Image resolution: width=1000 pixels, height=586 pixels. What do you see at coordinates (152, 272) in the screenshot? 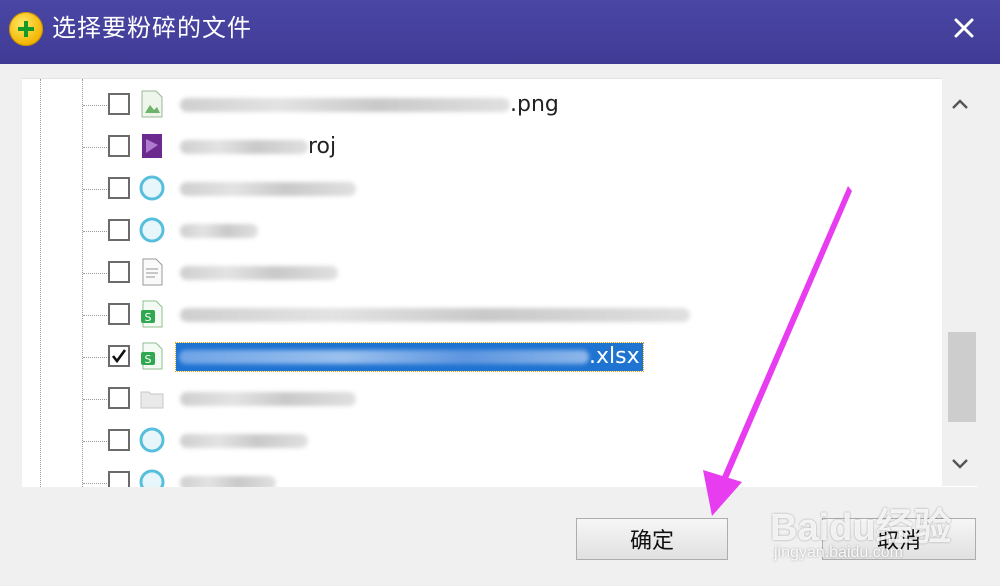
I see `text-file-icon` at bounding box center [152, 272].